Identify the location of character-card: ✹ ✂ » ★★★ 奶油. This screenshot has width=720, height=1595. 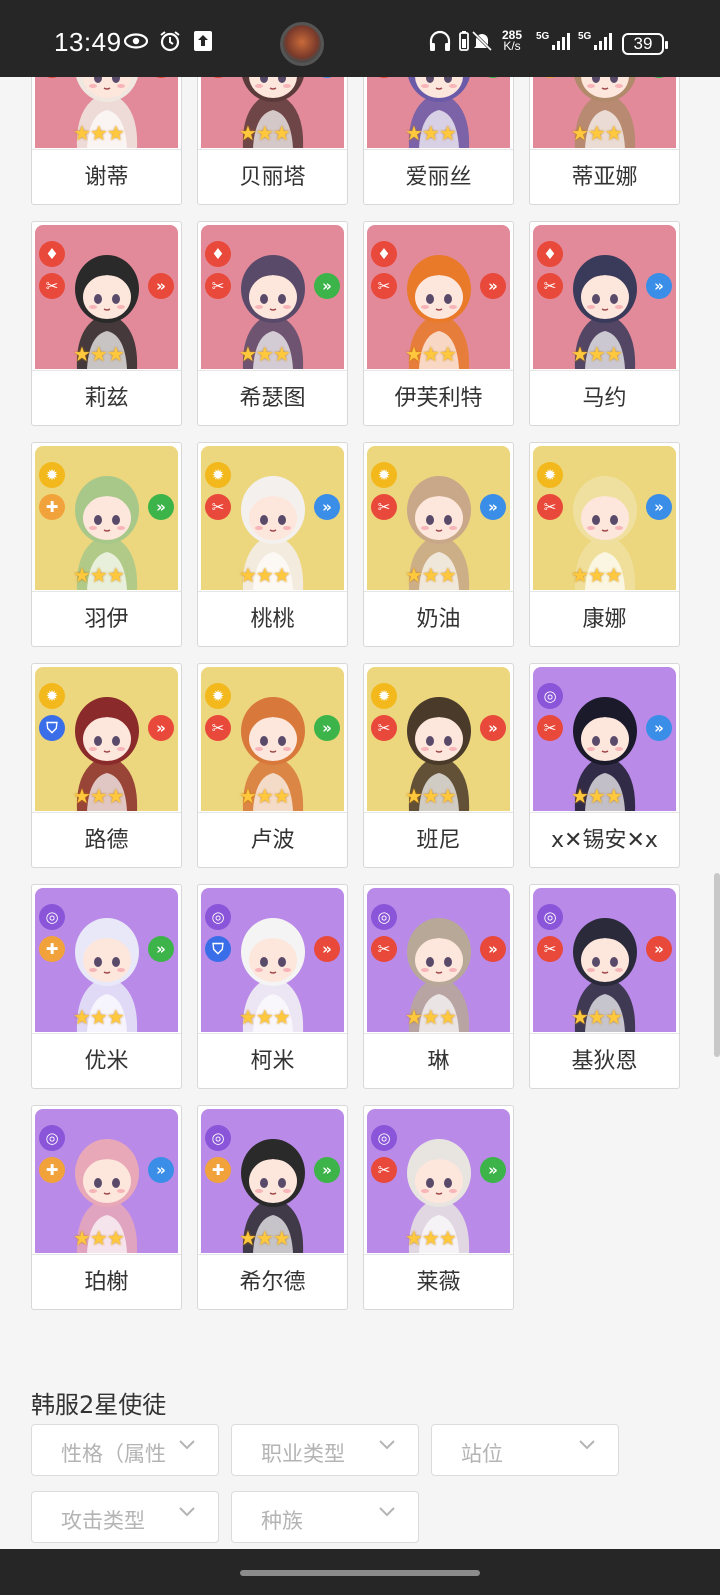
(438, 544).